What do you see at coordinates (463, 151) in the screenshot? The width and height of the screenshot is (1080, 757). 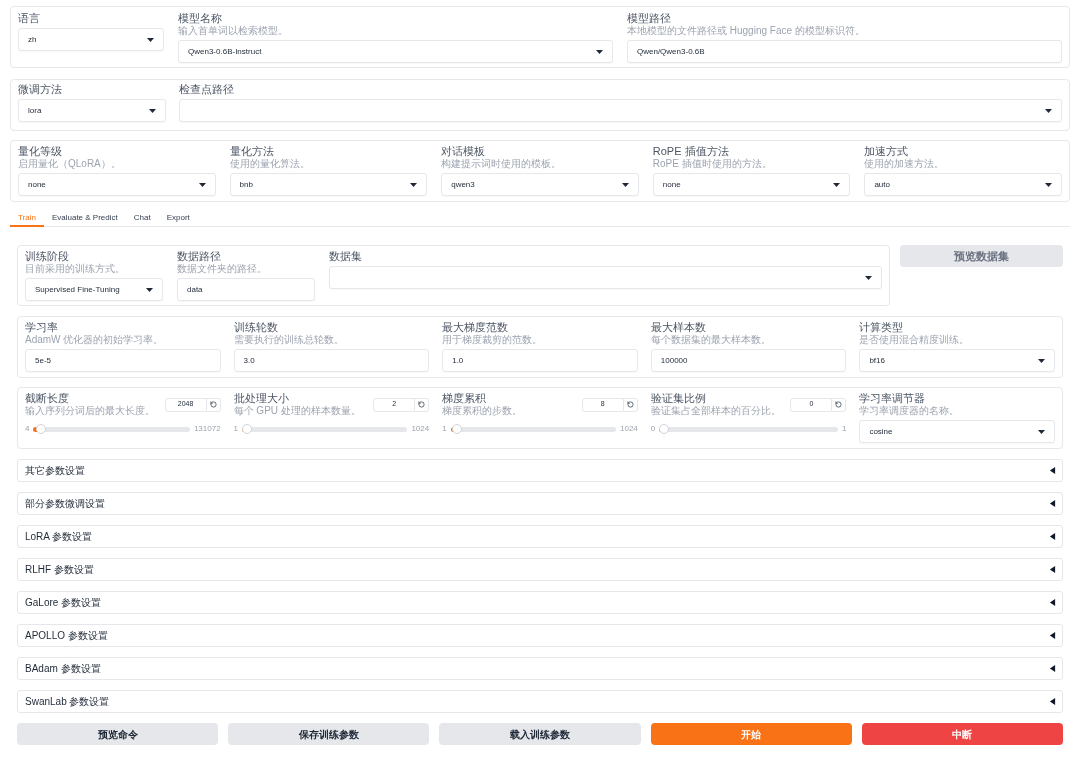 I see `field-label: 对话模板` at bounding box center [463, 151].